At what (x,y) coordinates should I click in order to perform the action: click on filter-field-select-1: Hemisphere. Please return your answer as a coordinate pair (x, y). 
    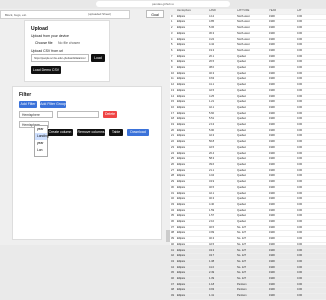
    Looking at the image, I should click on (36, 114).